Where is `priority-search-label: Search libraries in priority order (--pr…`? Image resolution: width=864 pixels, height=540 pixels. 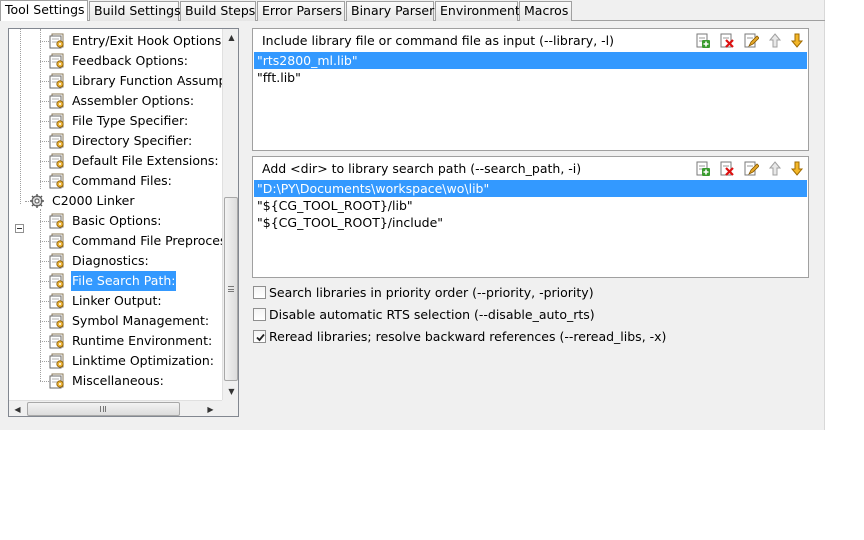
priority-search-label: Search libraries in priority order (--pr… is located at coordinates (431, 292).